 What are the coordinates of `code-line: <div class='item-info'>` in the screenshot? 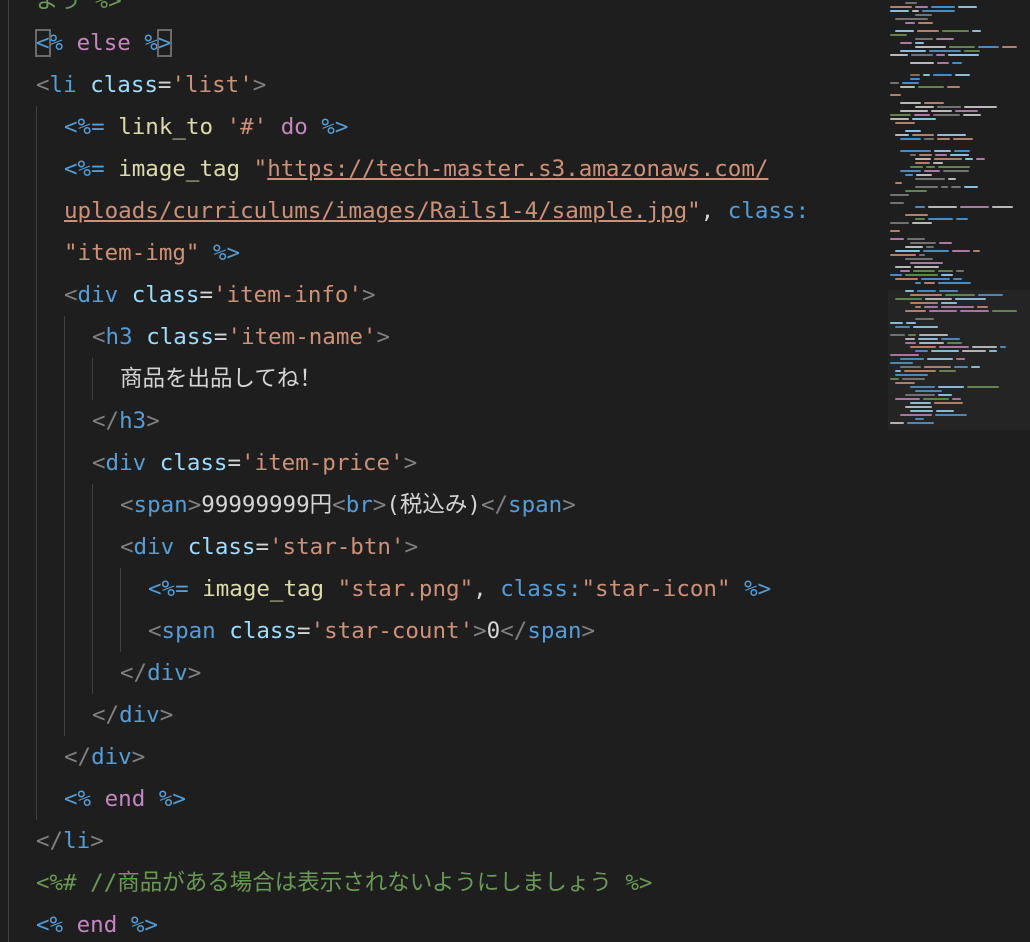 It's located at (435, 295).